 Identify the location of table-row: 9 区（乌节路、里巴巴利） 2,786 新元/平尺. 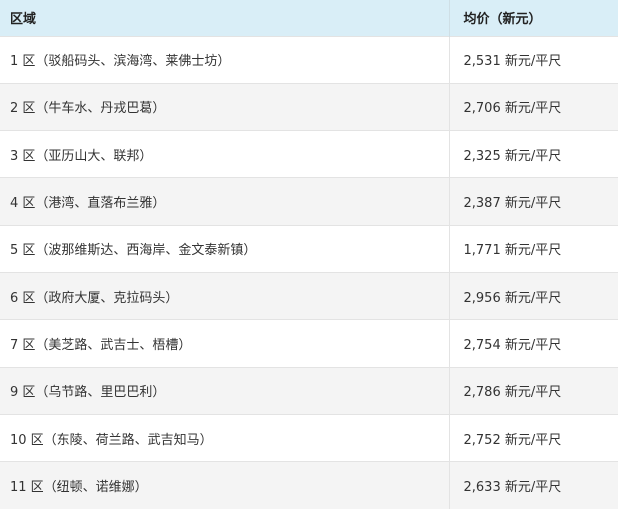
(309, 390).